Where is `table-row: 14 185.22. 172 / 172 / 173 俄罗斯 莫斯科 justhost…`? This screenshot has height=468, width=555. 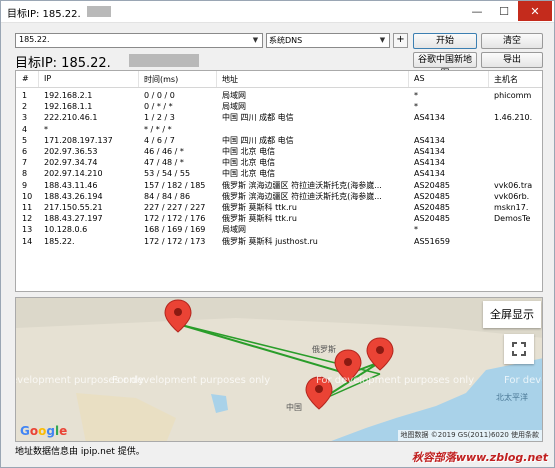 table-row: 14 185.22. 172 / 172 / 173 俄罗斯 莫斯科 justhost… is located at coordinates (279, 241).